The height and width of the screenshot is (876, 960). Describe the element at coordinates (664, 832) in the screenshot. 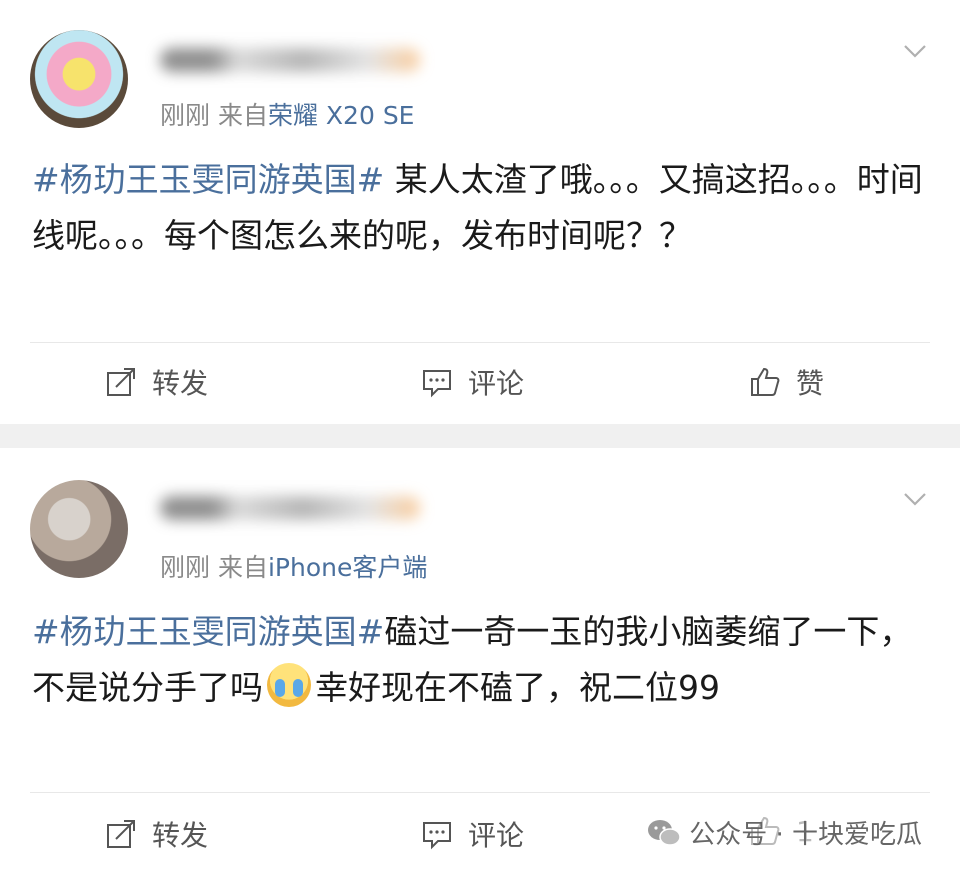

I see `wechat-icon` at that location.